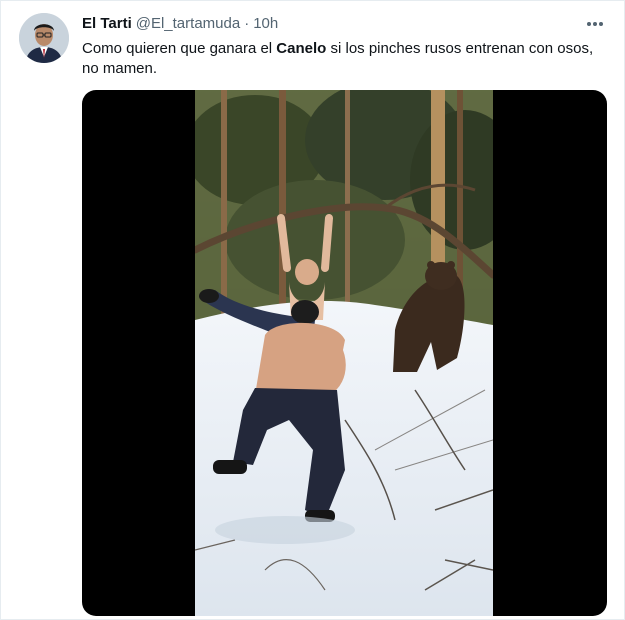  What do you see at coordinates (265, 23) in the screenshot?
I see `timestamp: 10h` at bounding box center [265, 23].